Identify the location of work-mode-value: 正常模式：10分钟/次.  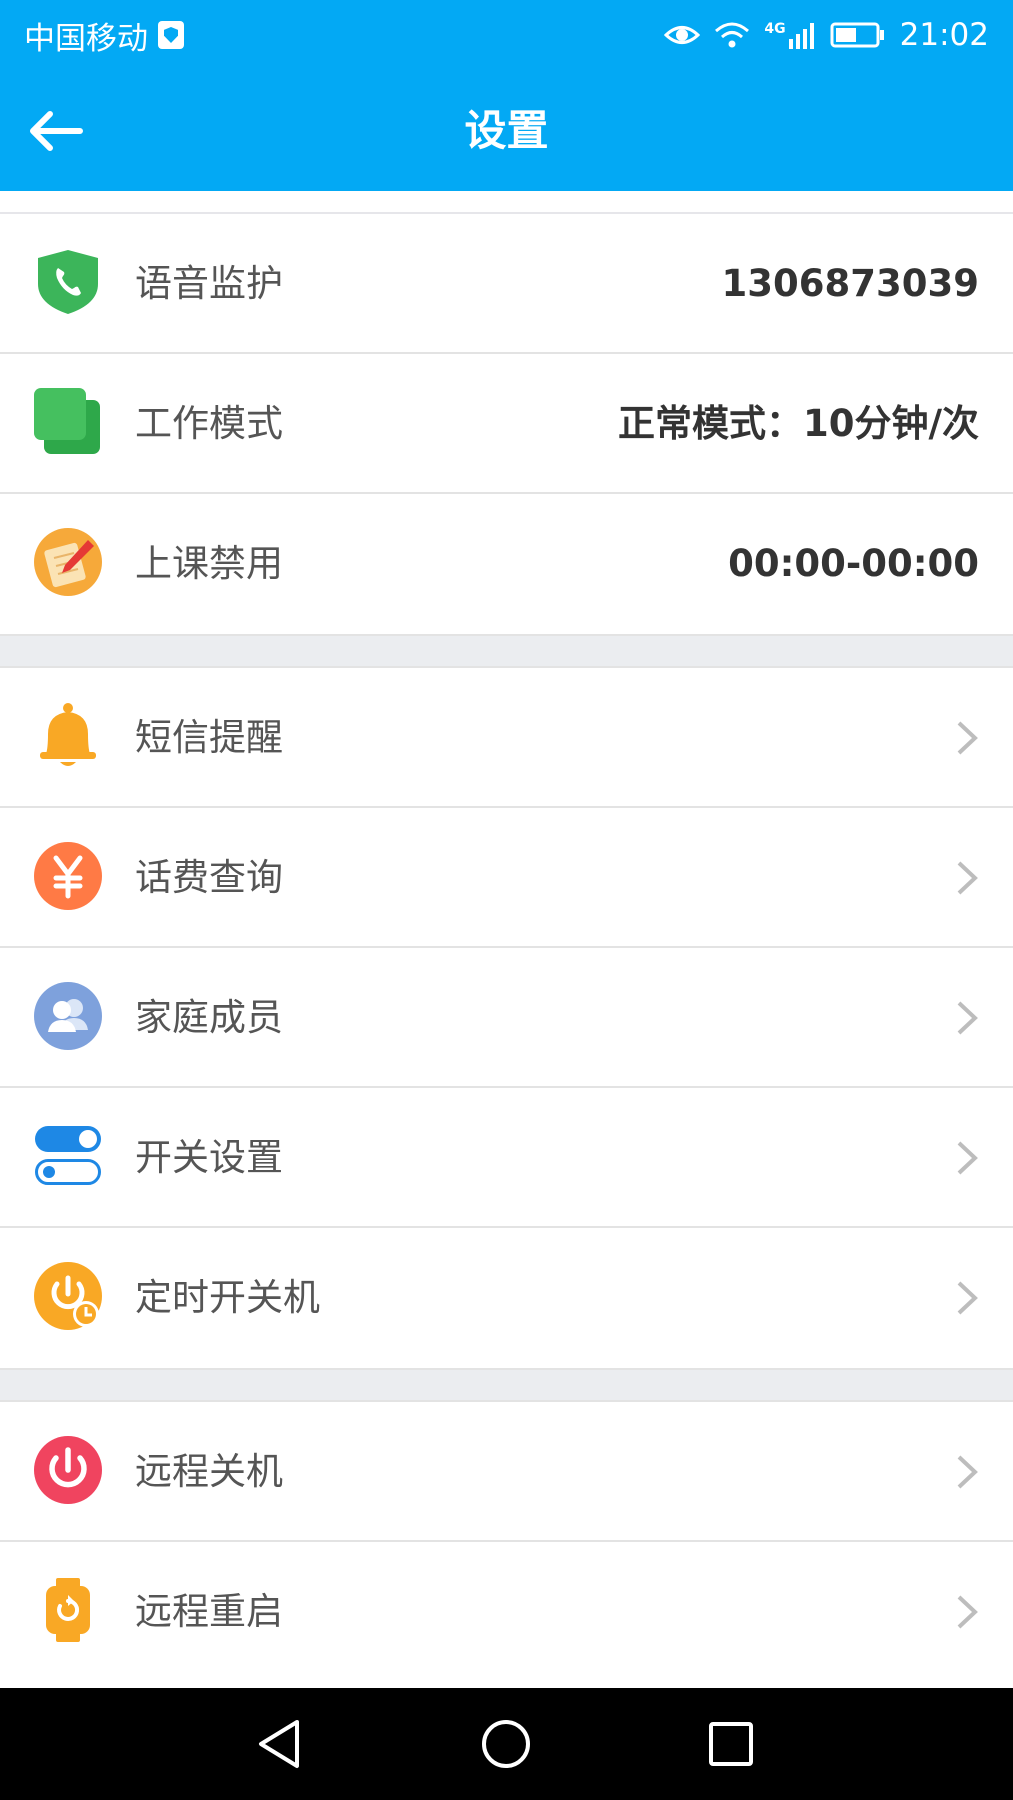
(798, 423).